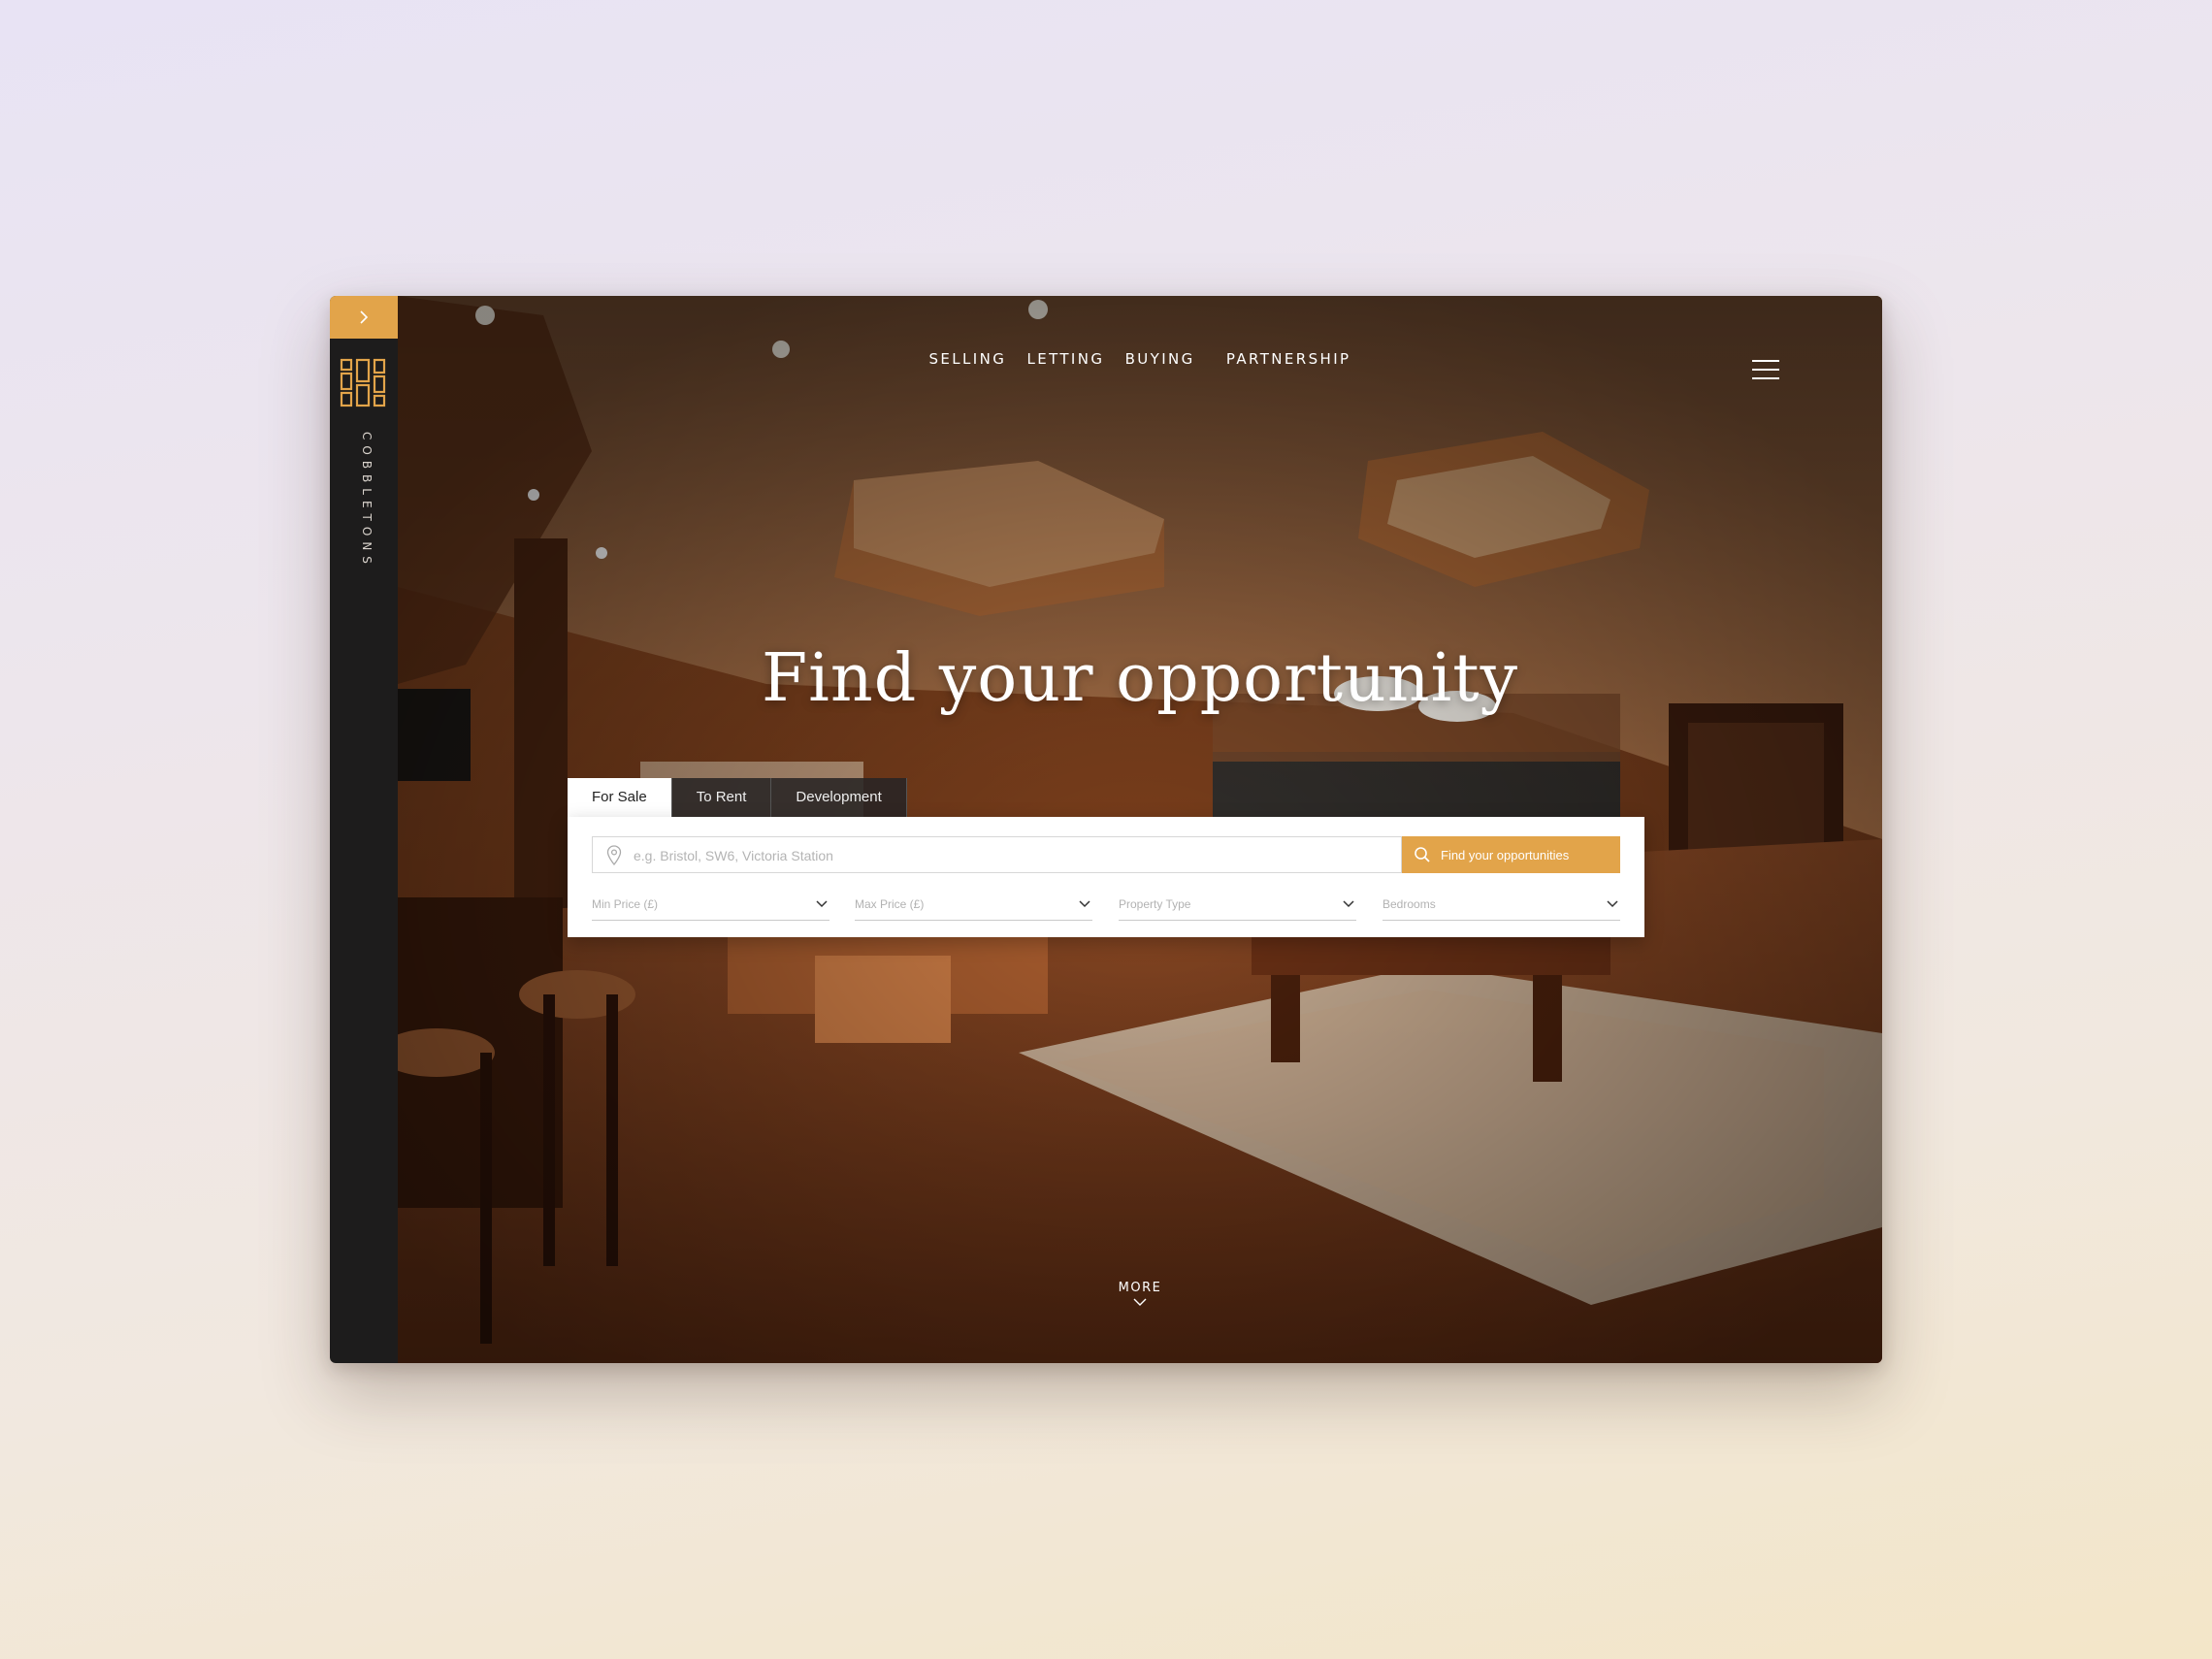  What do you see at coordinates (1409, 904) in the screenshot?
I see `bedrooms-label: Bedrooms` at bounding box center [1409, 904].